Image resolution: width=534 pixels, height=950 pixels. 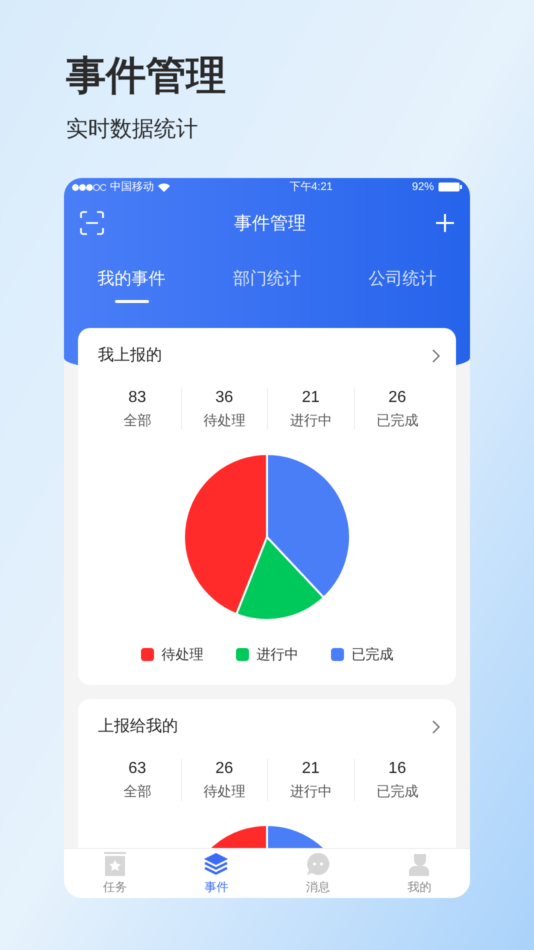 What do you see at coordinates (132, 187) in the screenshot?
I see `carrier-name: 中国移动` at bounding box center [132, 187].